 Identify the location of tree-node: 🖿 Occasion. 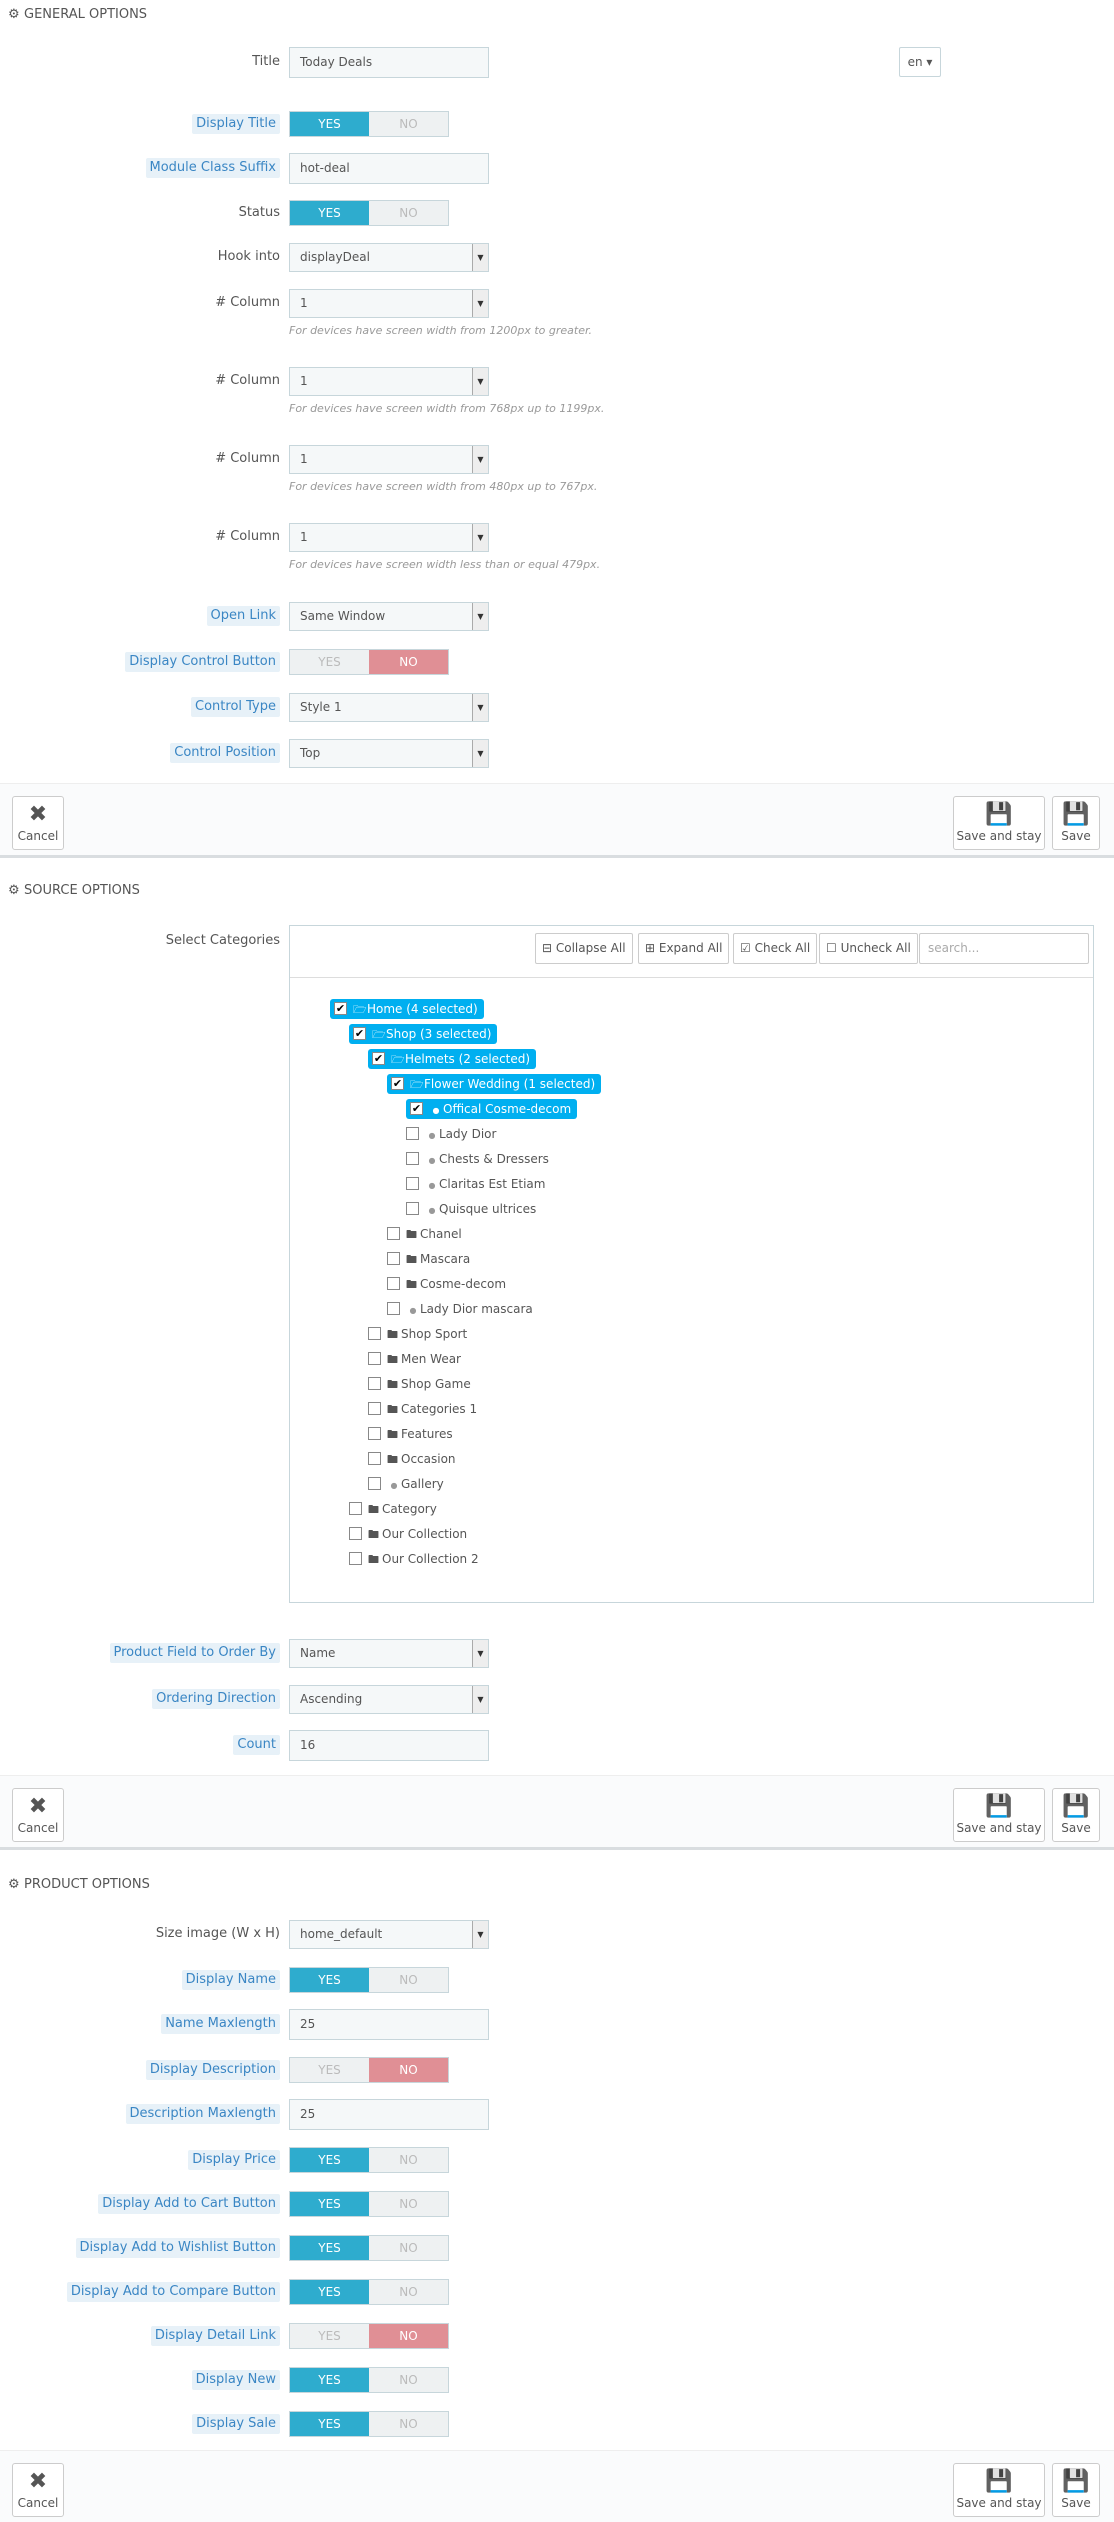
(412, 1459).